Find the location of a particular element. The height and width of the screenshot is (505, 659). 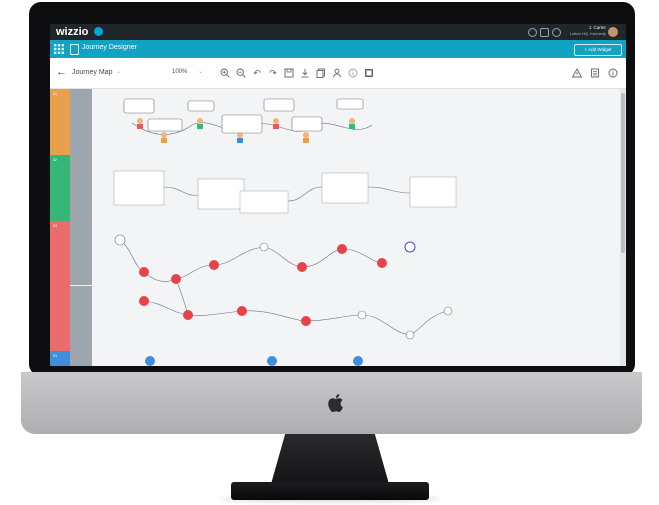

back-arrow-icon: ← is located at coordinates (61, 72).